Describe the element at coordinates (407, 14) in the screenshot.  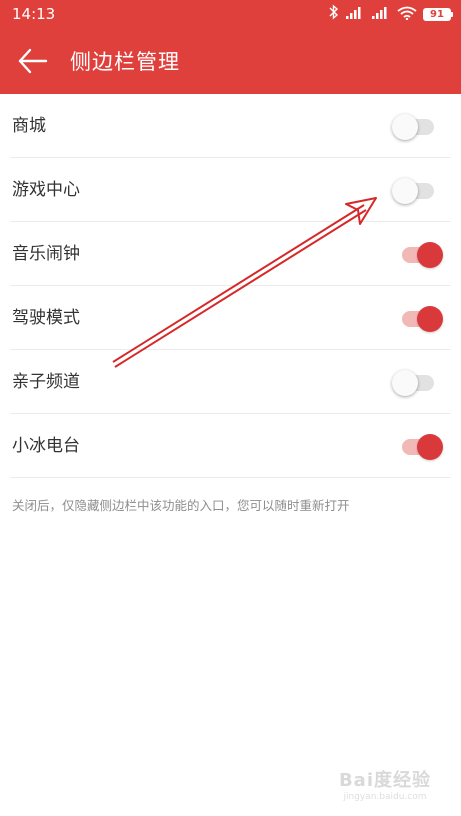
I see `wifi-icon` at that location.